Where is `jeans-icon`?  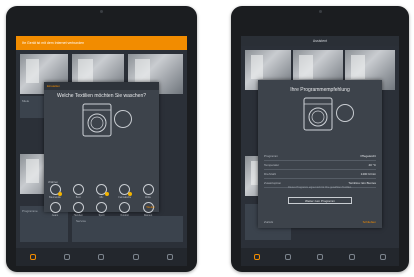 jeans-icon is located at coordinates (55, 207).